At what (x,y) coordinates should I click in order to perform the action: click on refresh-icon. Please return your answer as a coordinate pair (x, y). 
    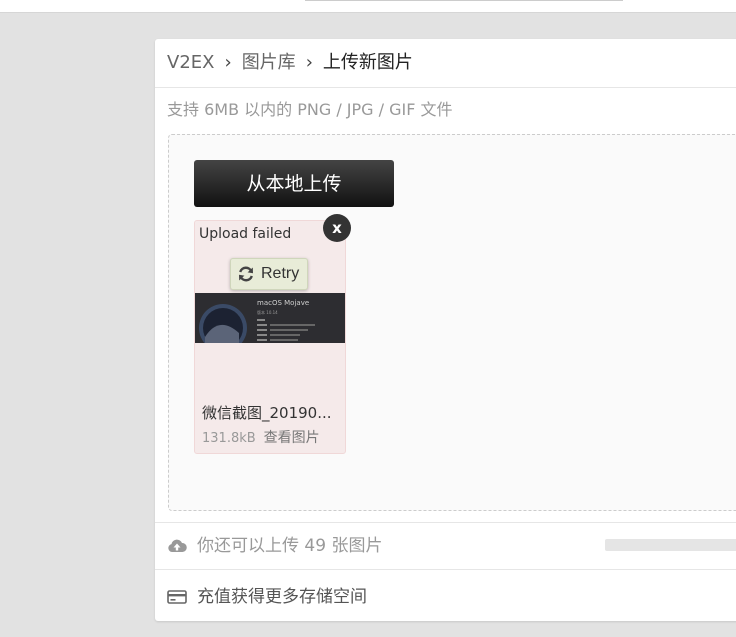
    Looking at the image, I should click on (246, 274).